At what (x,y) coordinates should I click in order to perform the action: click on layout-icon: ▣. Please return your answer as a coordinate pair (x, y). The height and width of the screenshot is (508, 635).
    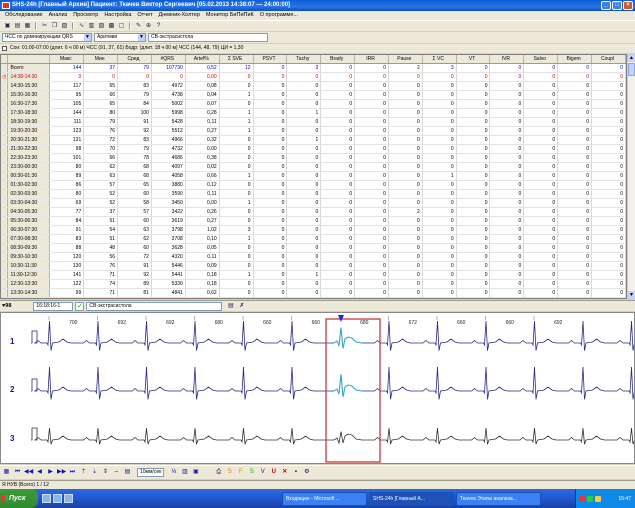
    Looking at the image, I should click on (195, 472).